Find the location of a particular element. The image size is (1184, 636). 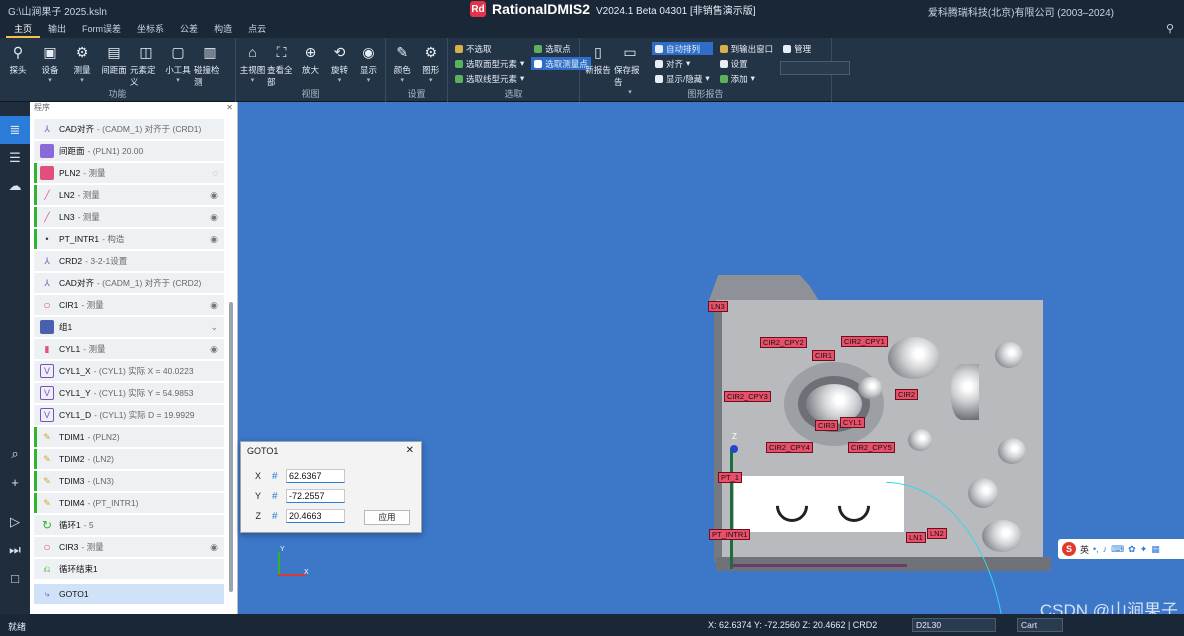

tab-coordinate: 坐标系 is located at coordinates (150, 29).